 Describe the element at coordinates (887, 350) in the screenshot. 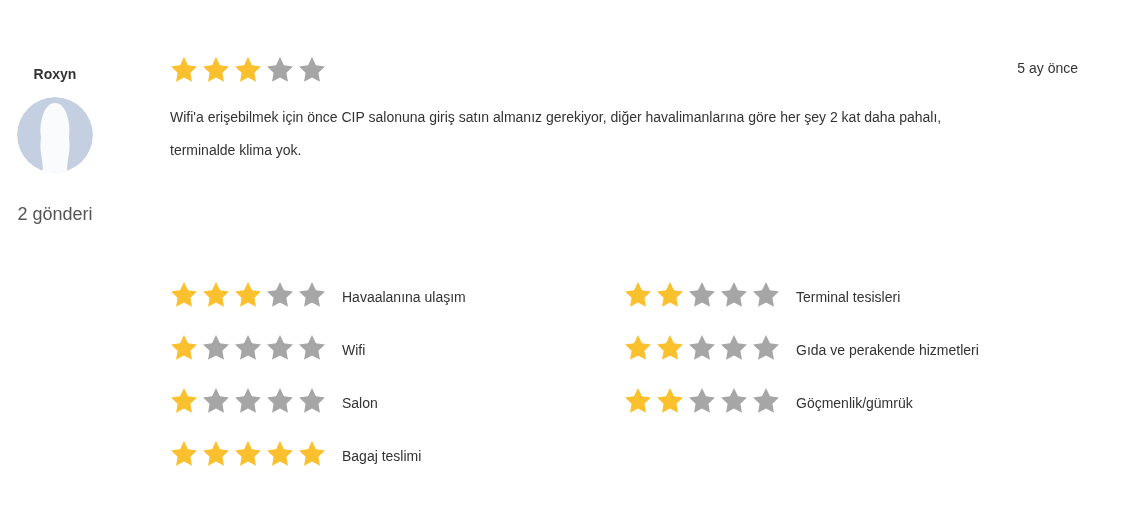

I see `rating-category: Gıda ve perakende hizmetleri` at that location.